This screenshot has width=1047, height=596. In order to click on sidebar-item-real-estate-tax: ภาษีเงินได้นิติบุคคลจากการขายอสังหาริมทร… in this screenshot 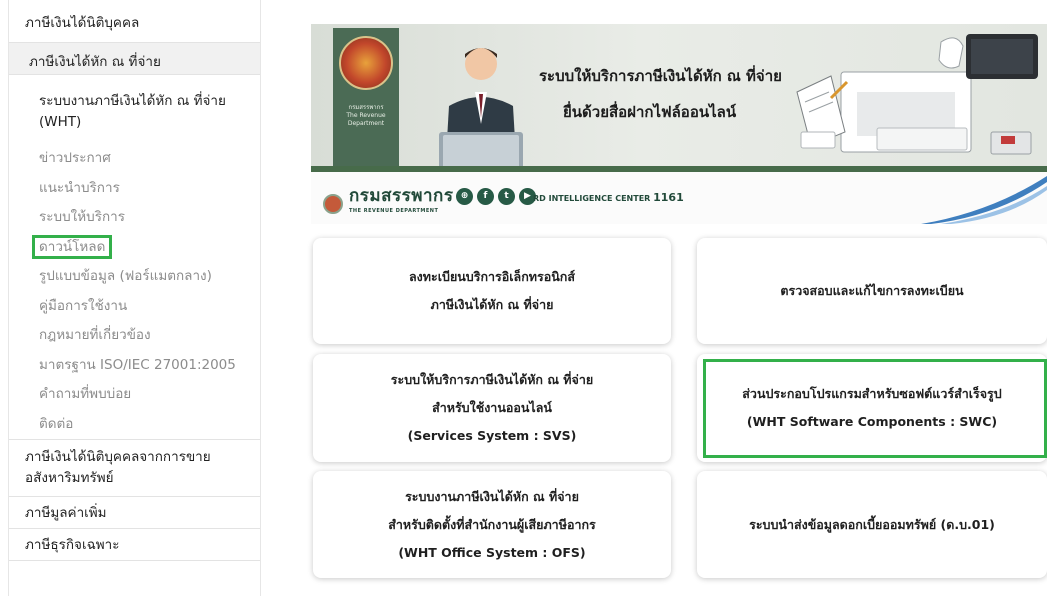, I will do `click(134, 468)`.